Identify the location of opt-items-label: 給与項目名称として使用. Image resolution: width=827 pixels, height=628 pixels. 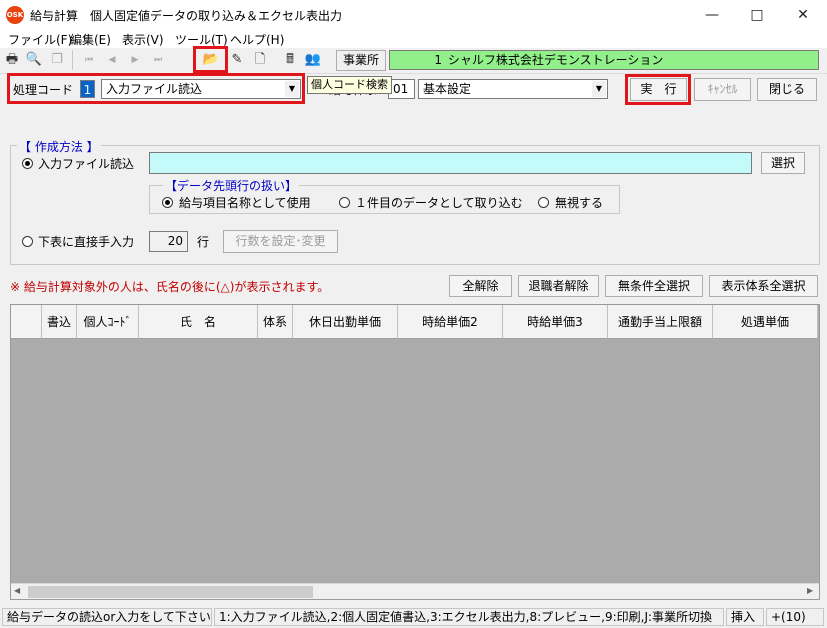
(245, 203).